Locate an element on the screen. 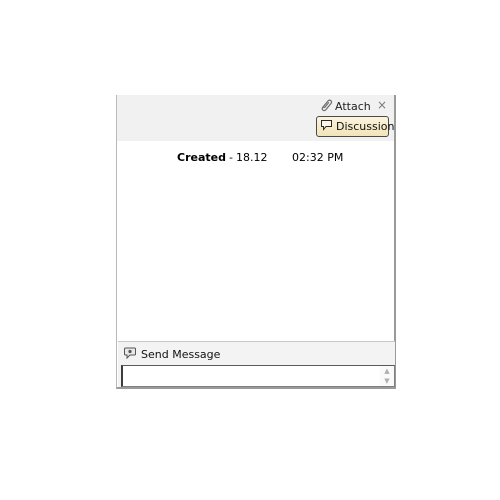 This screenshot has width=500, height=500. history-date: 18.12 is located at coordinates (251, 157).